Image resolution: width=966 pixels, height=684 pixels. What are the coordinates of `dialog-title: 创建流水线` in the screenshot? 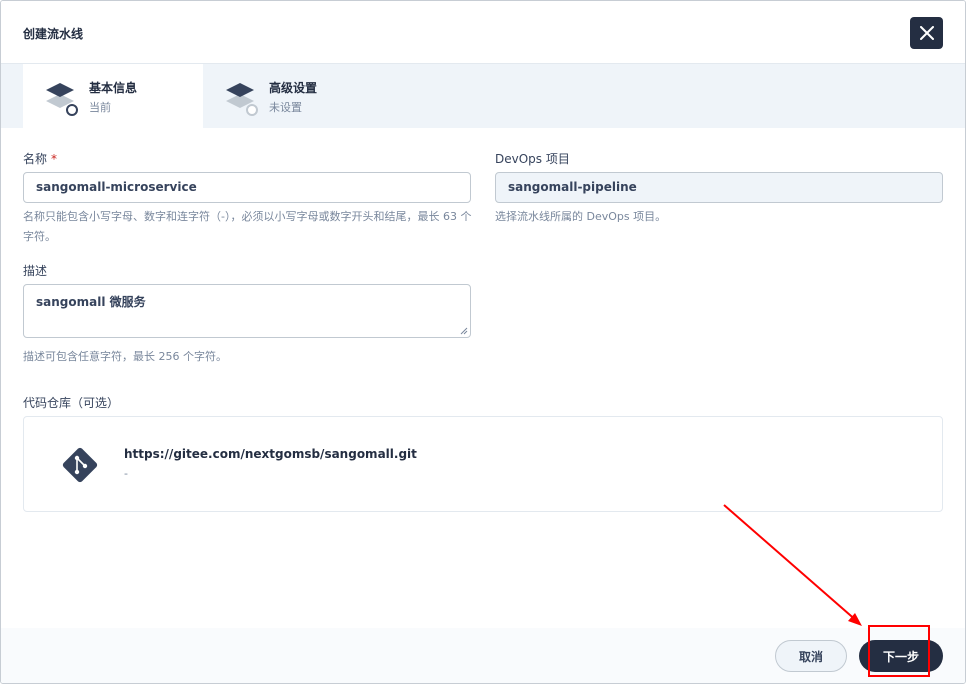 It's located at (53, 34).